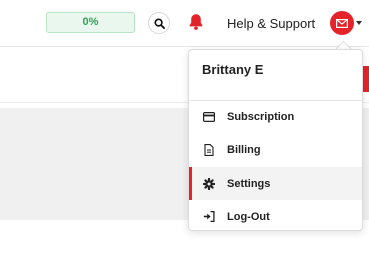  I want to click on menu-item-settings: Settings, so click(275, 183).